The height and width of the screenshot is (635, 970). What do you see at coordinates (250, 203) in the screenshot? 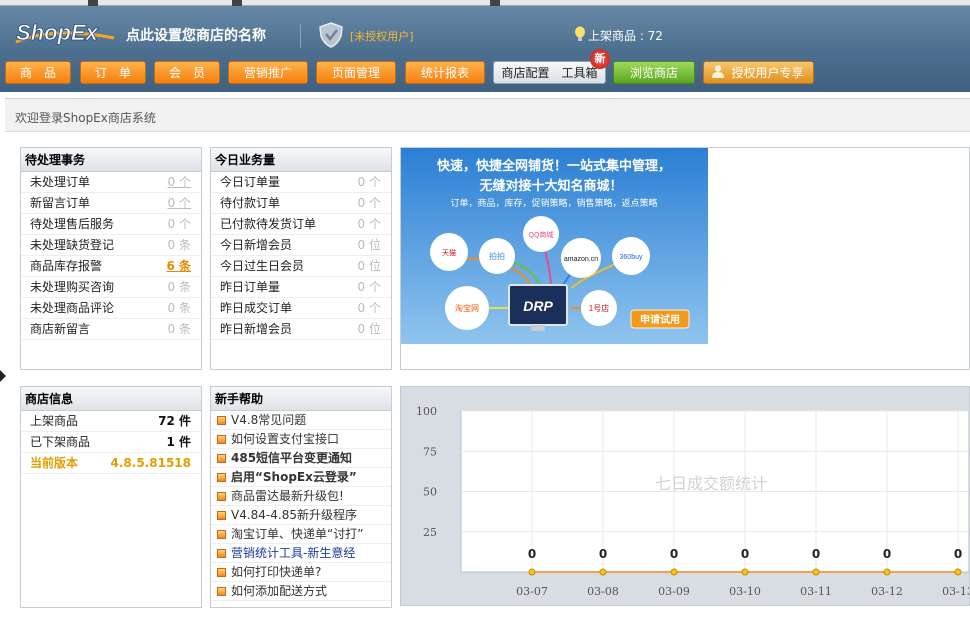
I see `row-label: 待付款订单` at bounding box center [250, 203].